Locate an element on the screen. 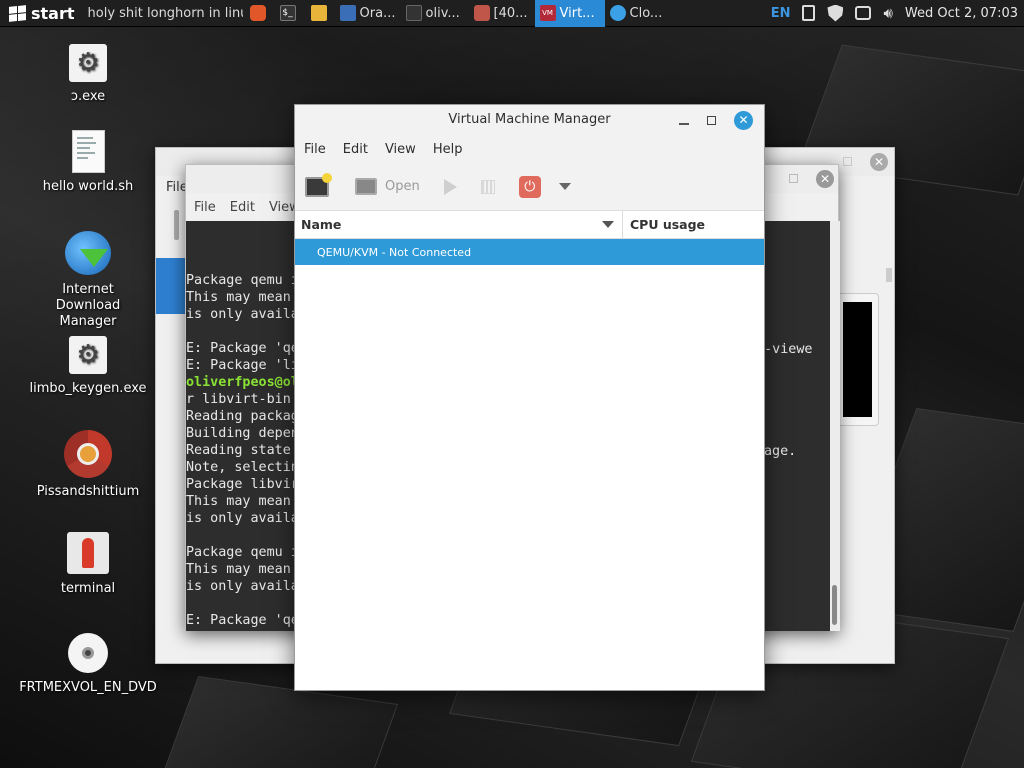 Image resolution: width=1024 pixels, height=768 pixels. vm-preview-frame is located at coordinates (857, 359).